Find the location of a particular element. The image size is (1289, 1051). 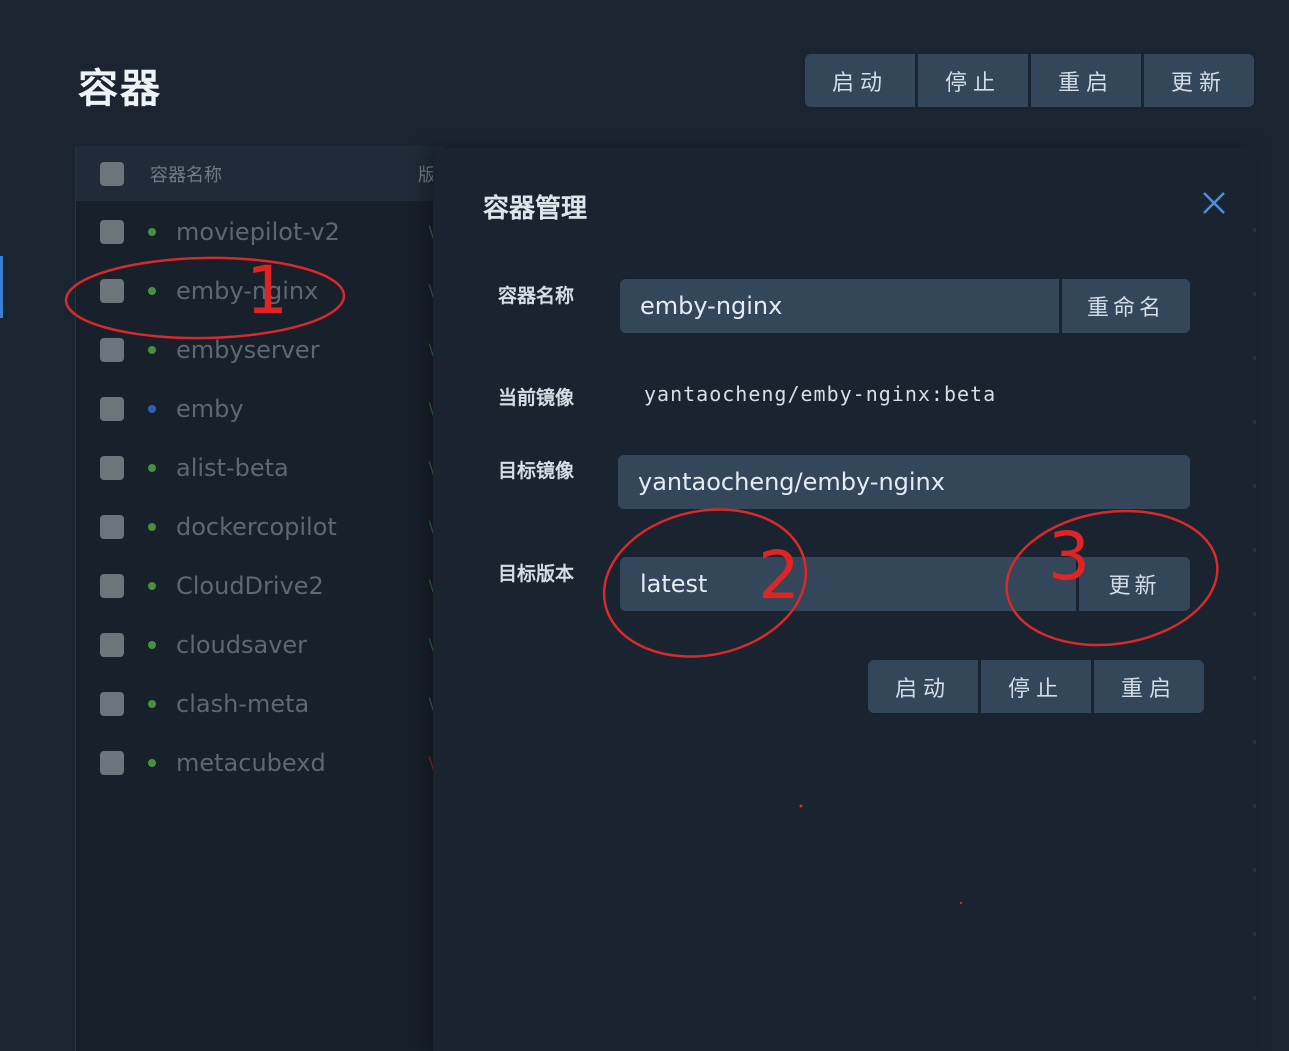

current-image-label: 当前镜像 is located at coordinates (536, 398).